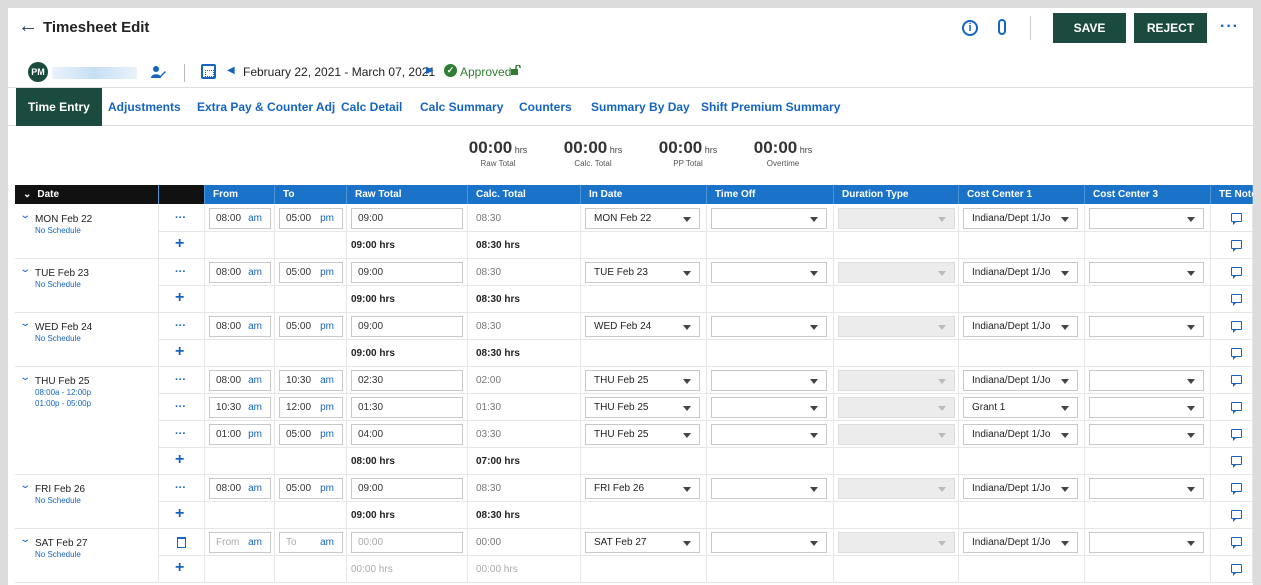 The image size is (1261, 585). I want to click on unlock-icon, so click(516, 70).